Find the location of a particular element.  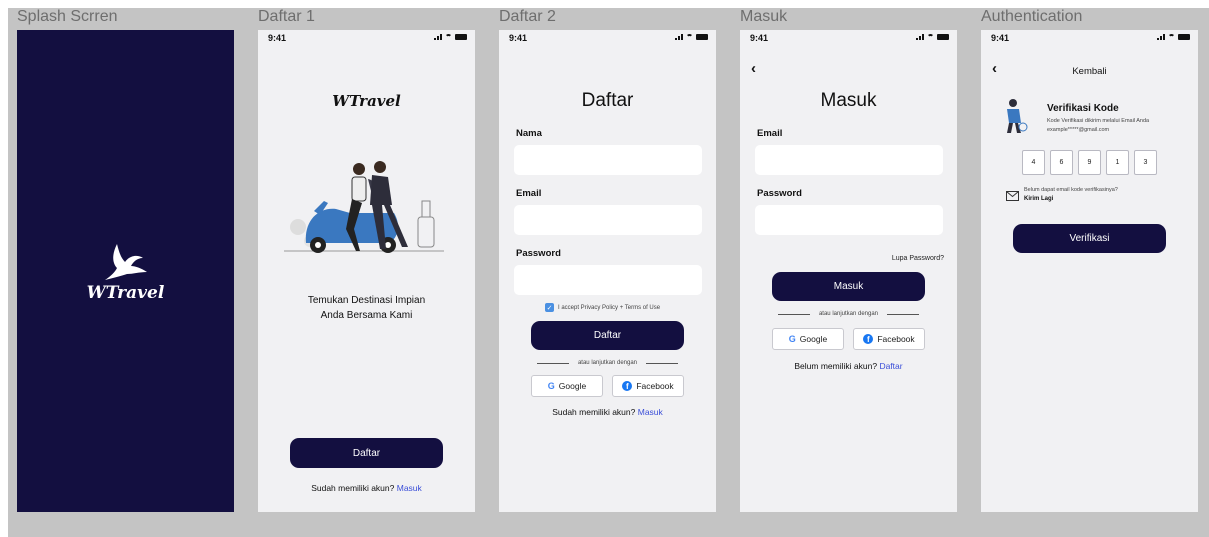

verify-button: Verifikasi is located at coordinates (1089, 238).